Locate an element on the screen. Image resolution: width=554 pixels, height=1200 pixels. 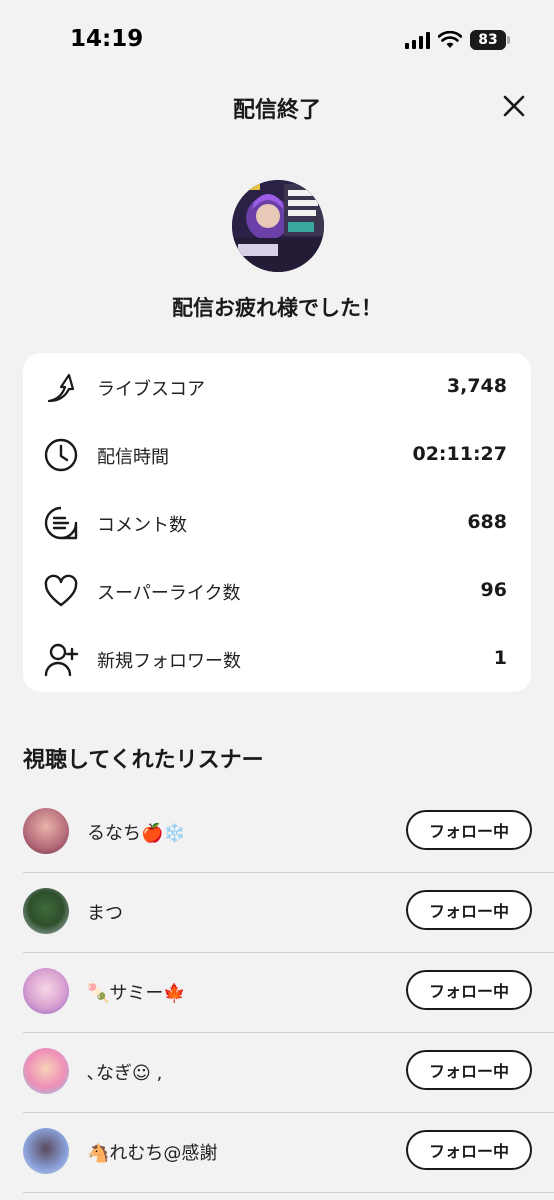
clock-icon is located at coordinates (61, 455).